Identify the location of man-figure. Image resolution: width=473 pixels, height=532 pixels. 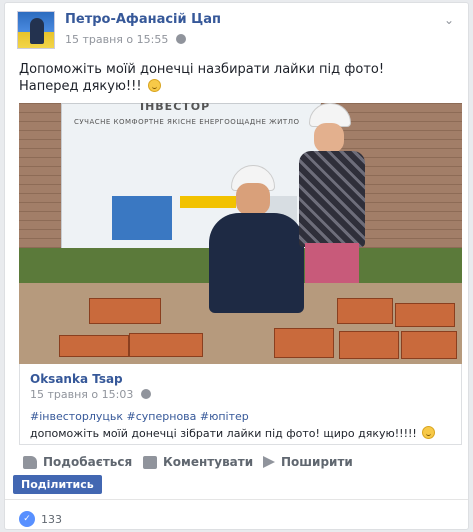
(256, 250).